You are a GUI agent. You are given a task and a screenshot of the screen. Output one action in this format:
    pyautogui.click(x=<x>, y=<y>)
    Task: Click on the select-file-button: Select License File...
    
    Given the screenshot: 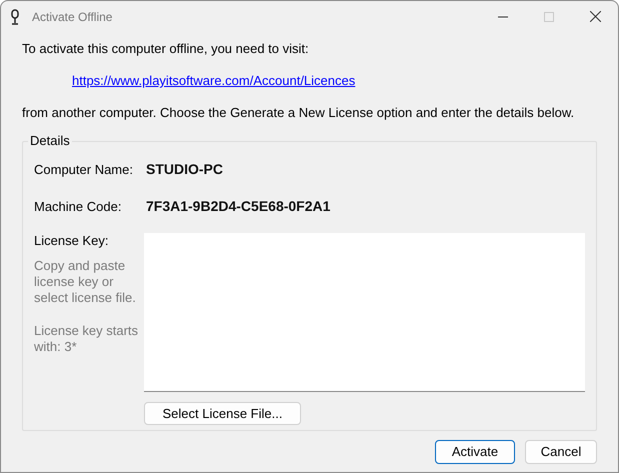 What is the action you would take?
    pyautogui.click(x=222, y=413)
    